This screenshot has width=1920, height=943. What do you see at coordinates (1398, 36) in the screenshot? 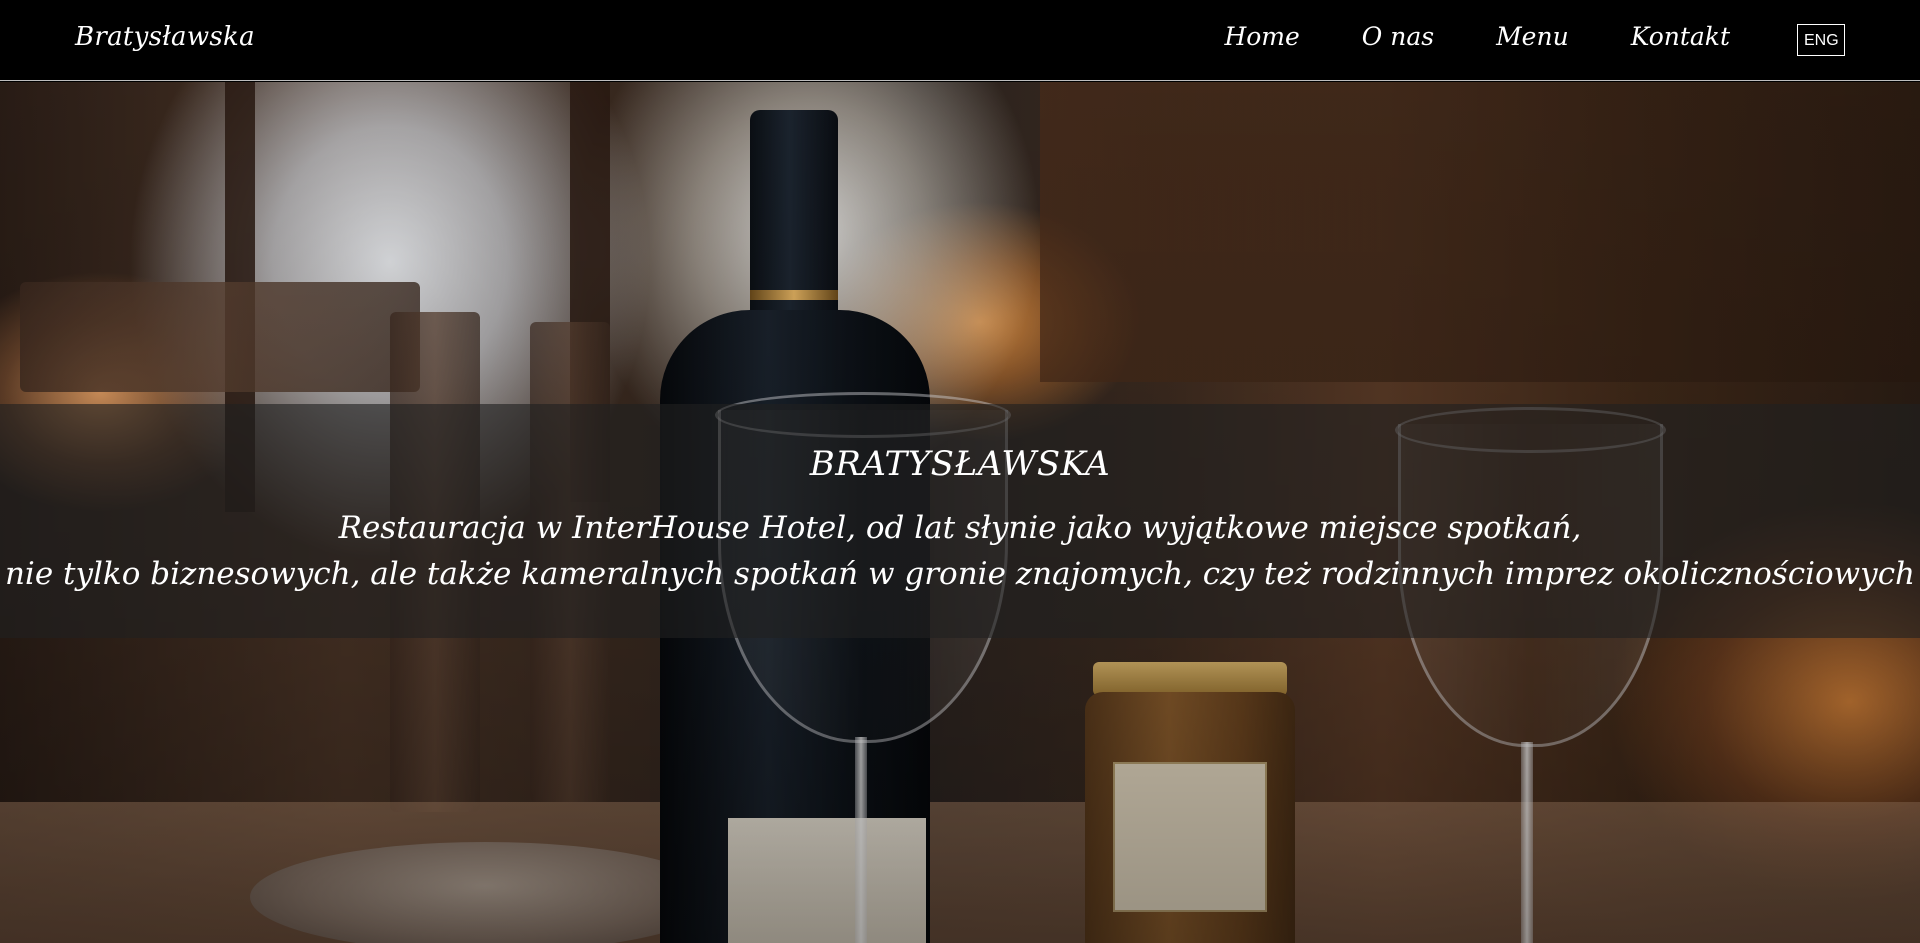
I see `nav-link-o-nas: O nas` at bounding box center [1398, 36].